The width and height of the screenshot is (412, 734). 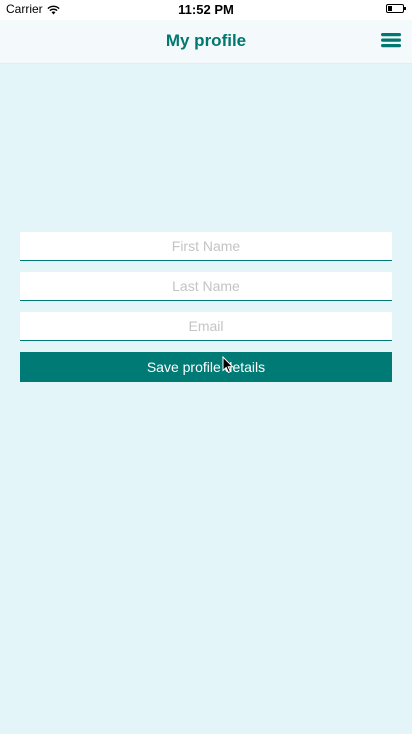 I want to click on nav-bar: My profile, so click(x=206, y=42).